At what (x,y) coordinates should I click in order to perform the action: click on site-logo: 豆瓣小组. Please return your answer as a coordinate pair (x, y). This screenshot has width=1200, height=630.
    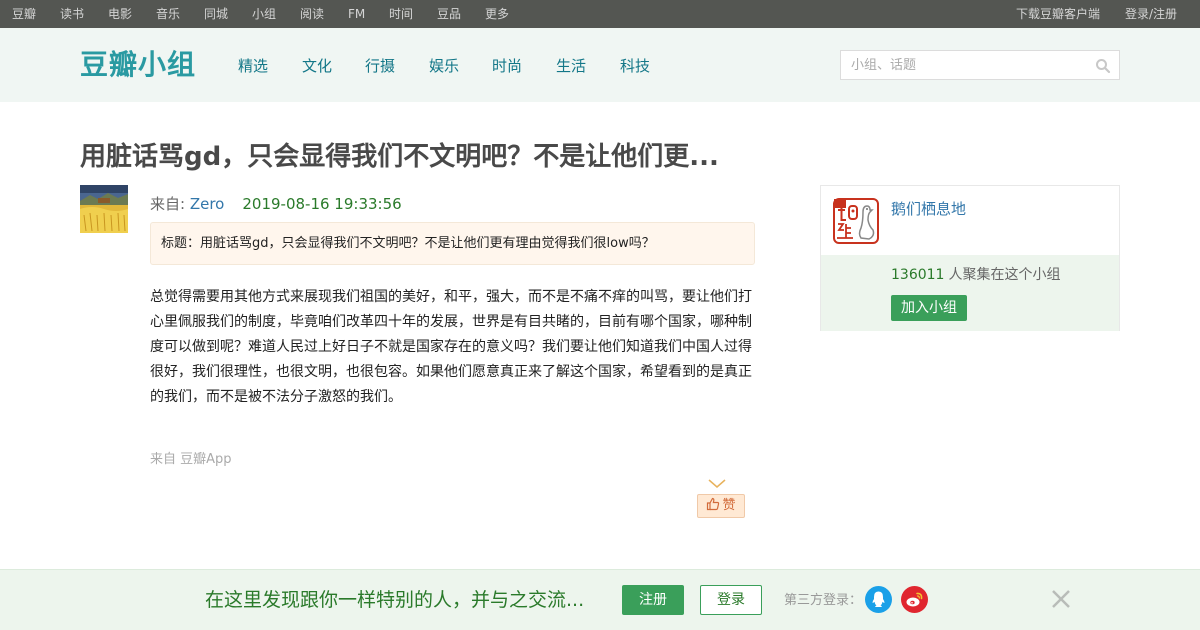
    Looking at the image, I should click on (138, 65).